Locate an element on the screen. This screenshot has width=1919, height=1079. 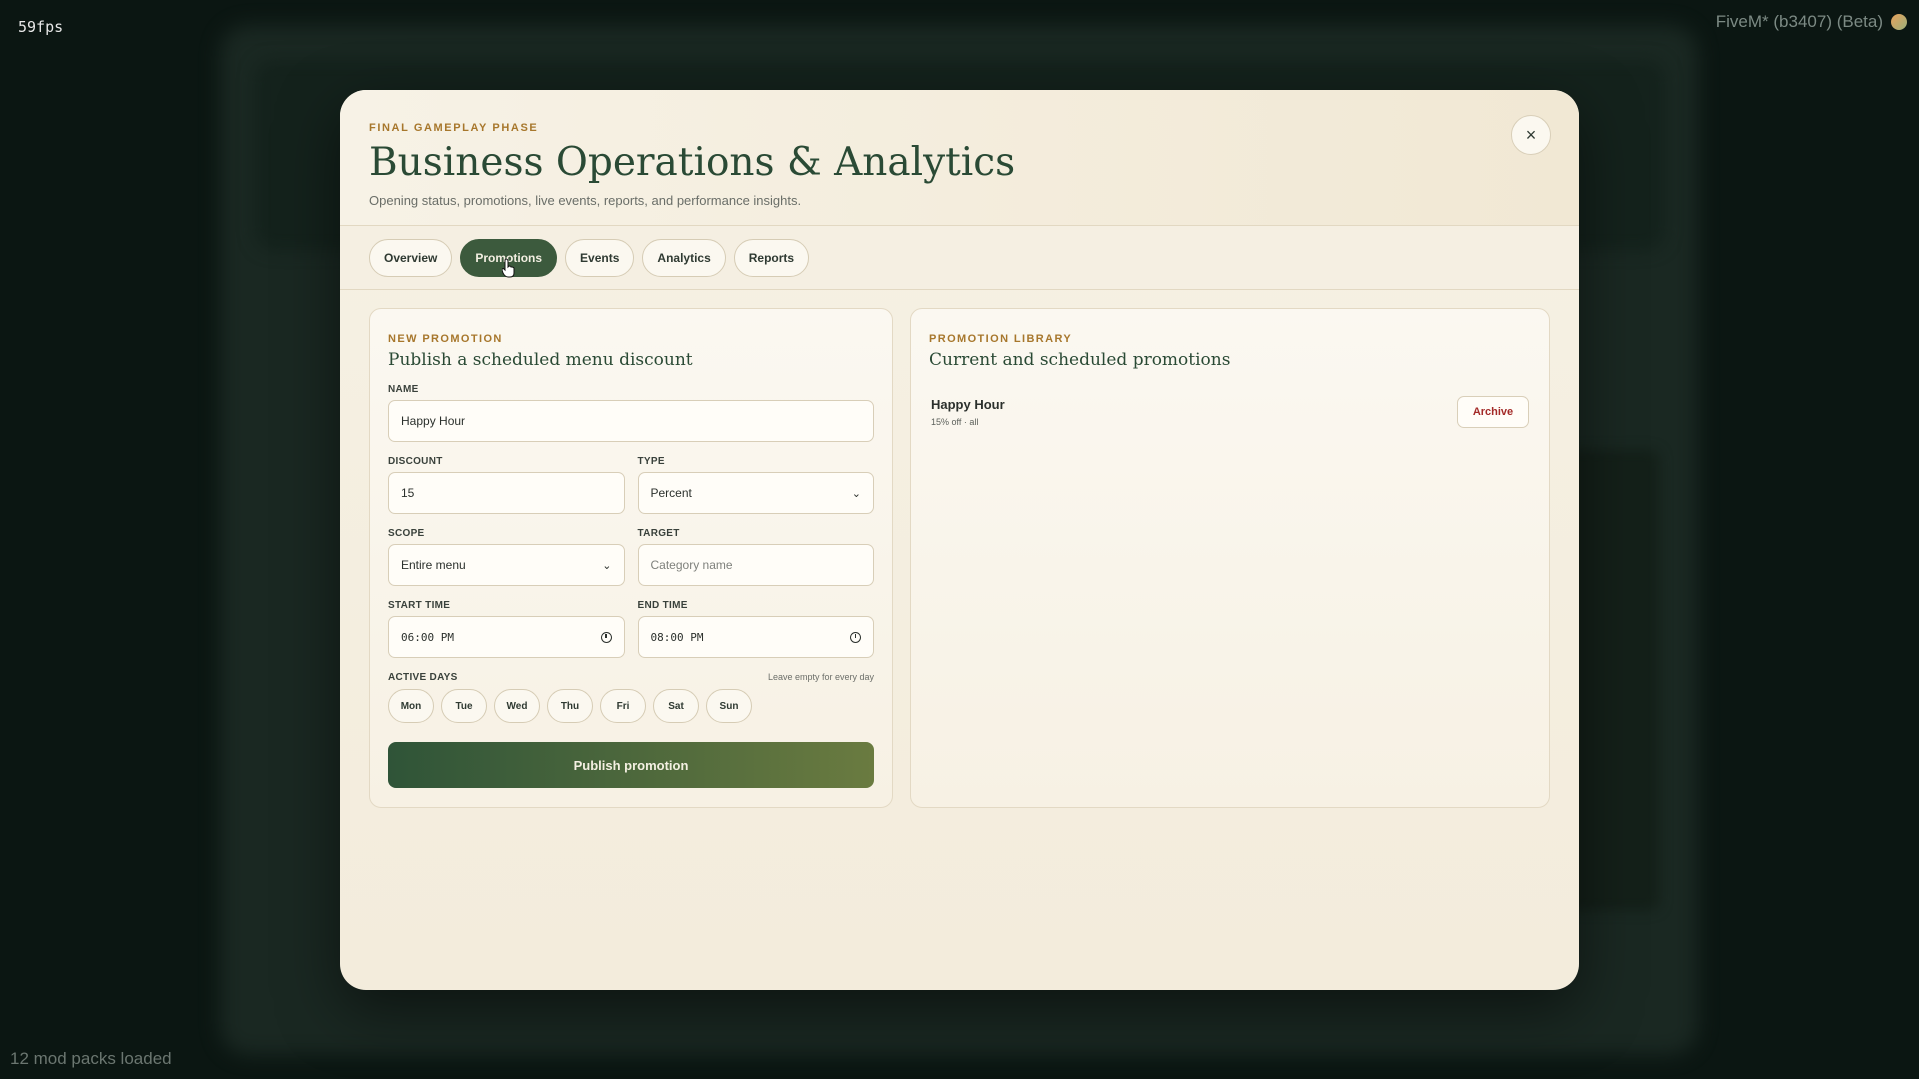
new-promotion-eyebrow: NEW PROMOTION is located at coordinates (445, 339).